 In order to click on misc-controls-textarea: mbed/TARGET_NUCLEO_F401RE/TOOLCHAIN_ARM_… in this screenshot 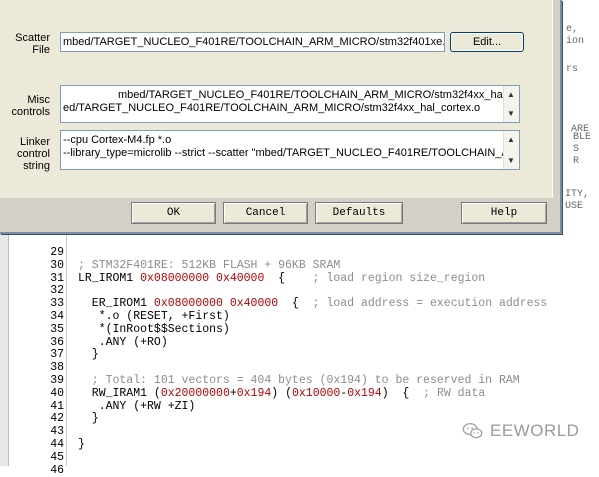, I will do `click(290, 104)`.